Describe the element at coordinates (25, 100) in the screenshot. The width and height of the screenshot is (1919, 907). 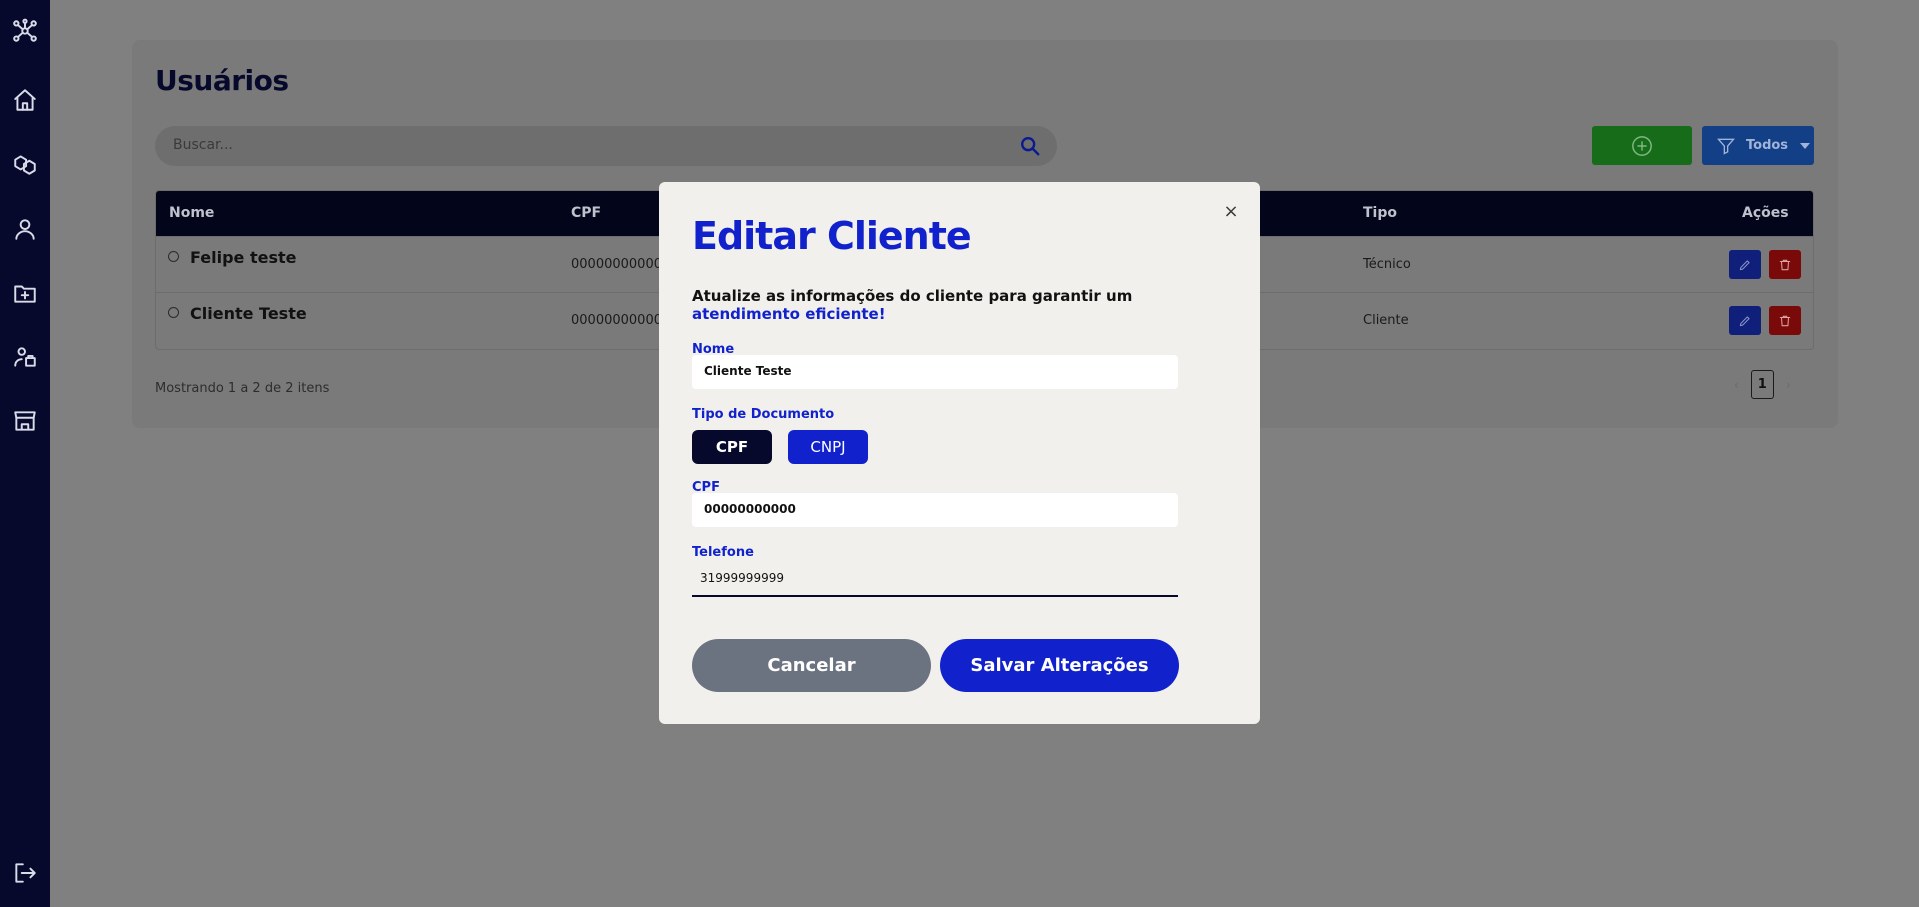
I see `home-icon` at that location.